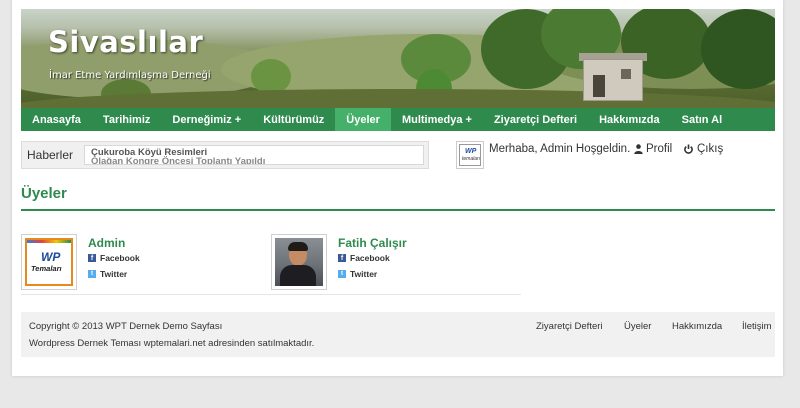  Describe the element at coordinates (471, 151) in the screenshot. I see `avatar-logo-text: WP` at that location.